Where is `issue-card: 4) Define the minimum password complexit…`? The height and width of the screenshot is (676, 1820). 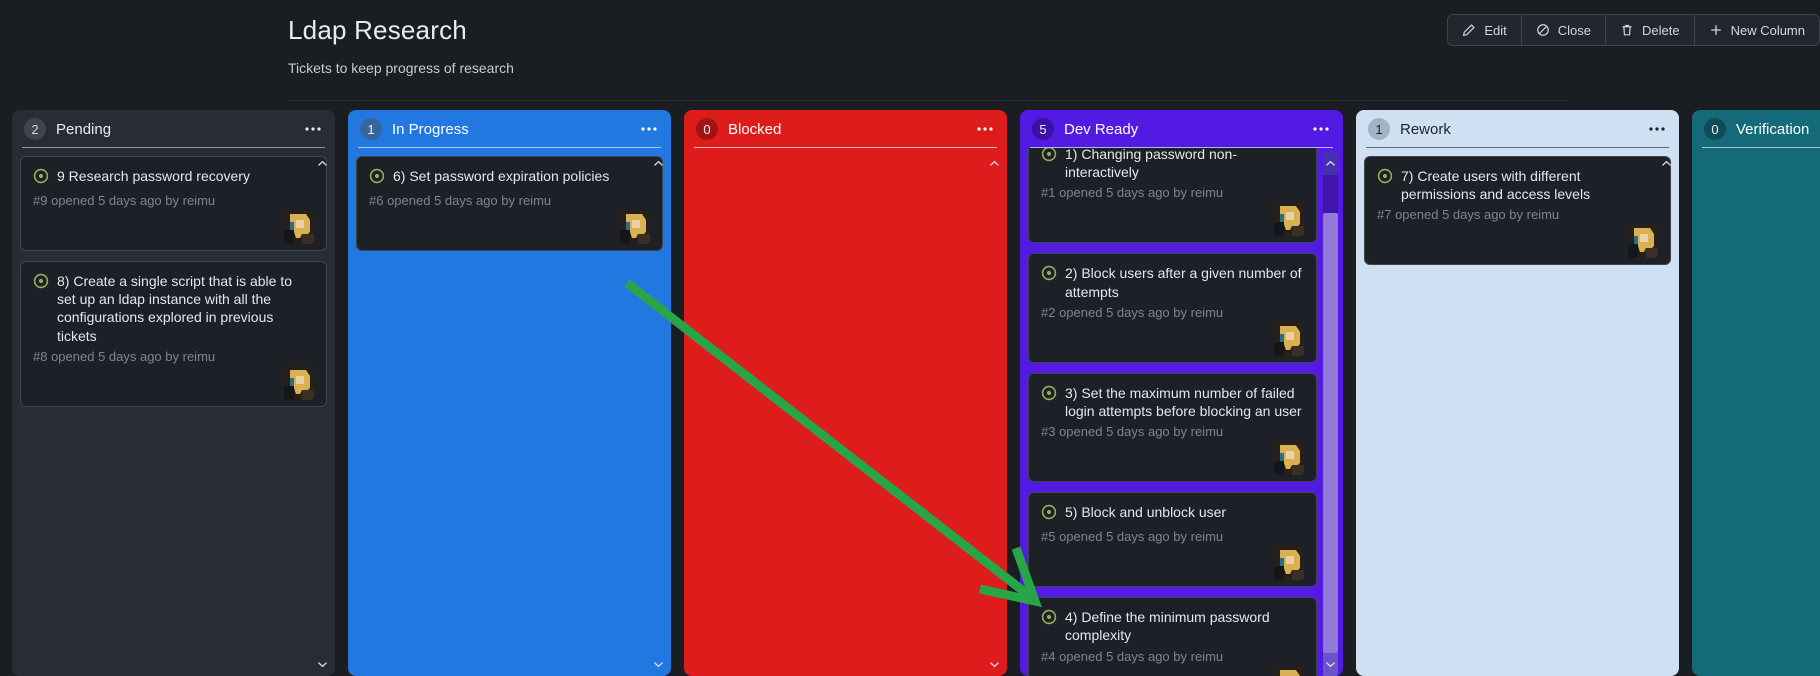
issue-card: 4) Define the minimum password complexit… is located at coordinates (1172, 636).